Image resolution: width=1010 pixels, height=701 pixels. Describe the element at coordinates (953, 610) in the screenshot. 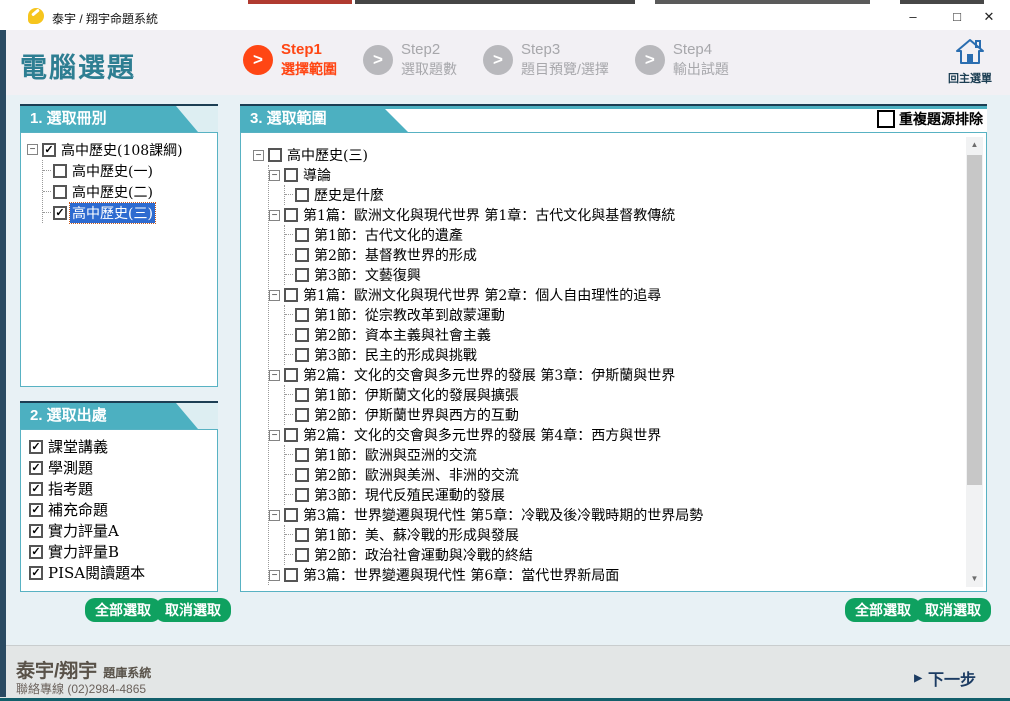

I see `panel3-deselect-button: 取消選取` at that location.